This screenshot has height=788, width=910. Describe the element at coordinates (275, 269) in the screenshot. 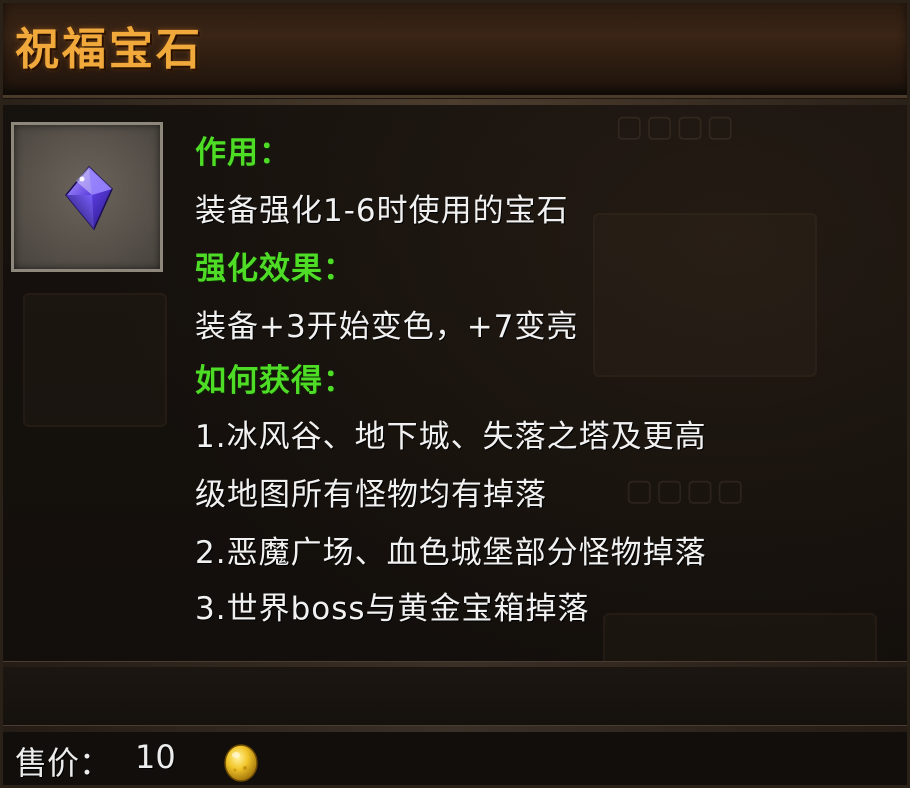

I see `section-heading-effect: 强化效果：` at that location.